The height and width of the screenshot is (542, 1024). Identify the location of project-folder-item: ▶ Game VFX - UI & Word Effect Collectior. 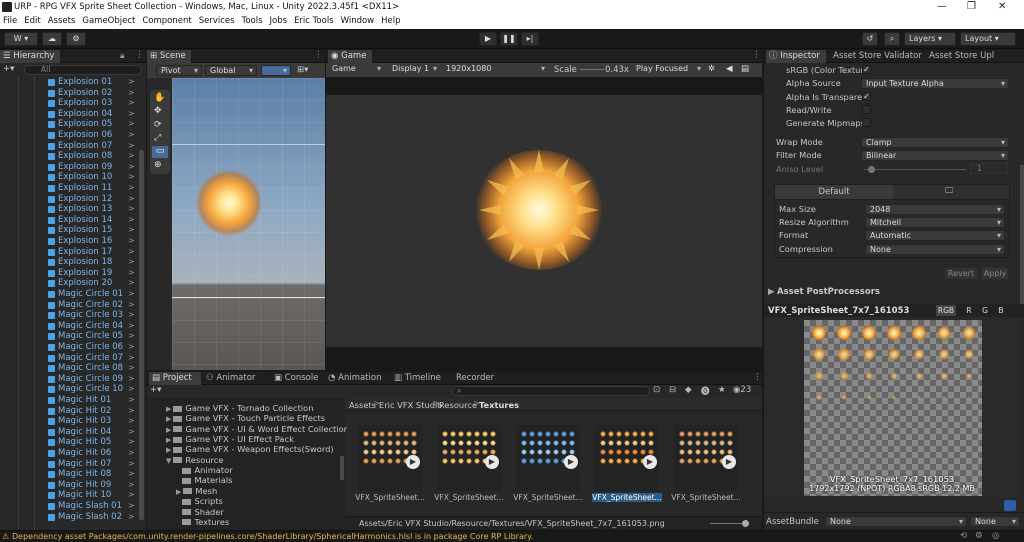
(256, 429).